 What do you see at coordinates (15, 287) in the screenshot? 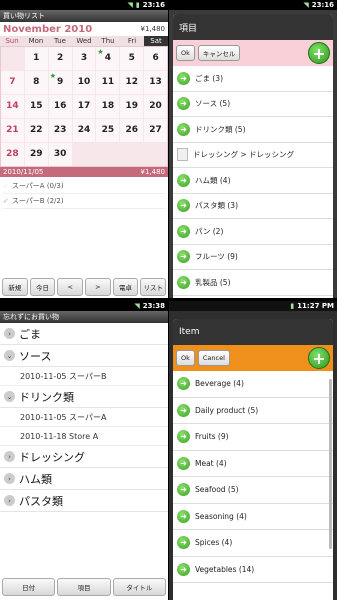
I see `toolbar-button: 新規` at bounding box center [15, 287].